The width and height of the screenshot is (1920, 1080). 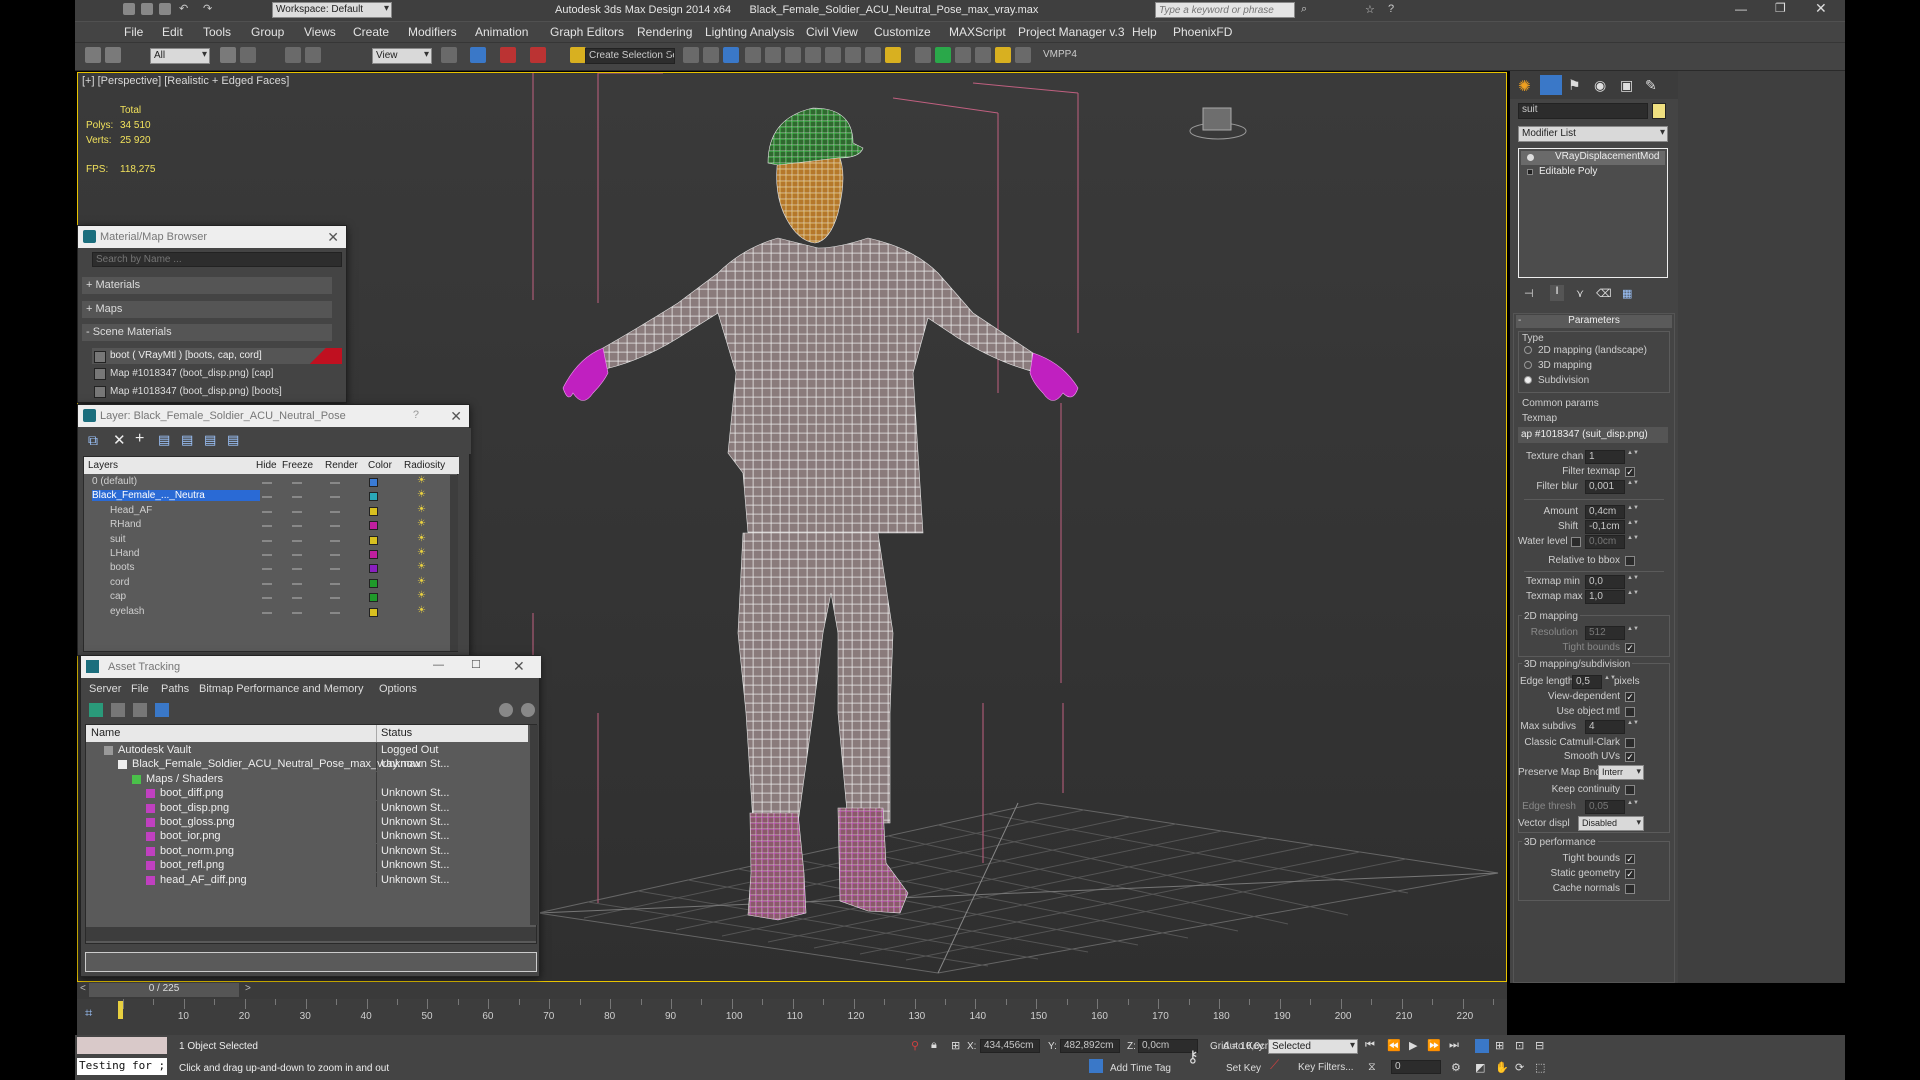 I want to click on preserve-map-dropdown: Interr, so click(x=1621, y=772).